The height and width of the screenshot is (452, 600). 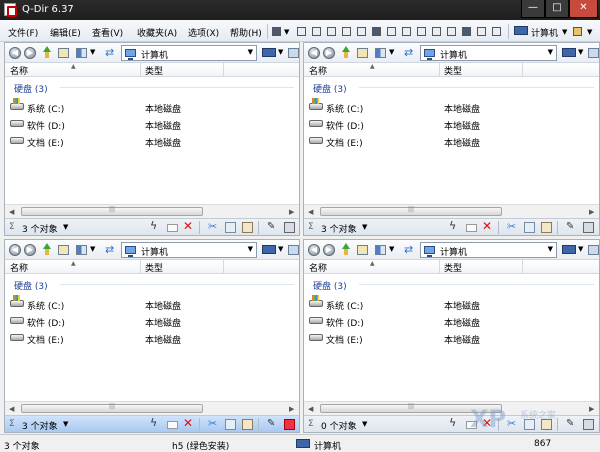 What do you see at coordinates (361, 31) in the screenshot?
I see `layout-three-alt-icon` at bounding box center [361, 31].